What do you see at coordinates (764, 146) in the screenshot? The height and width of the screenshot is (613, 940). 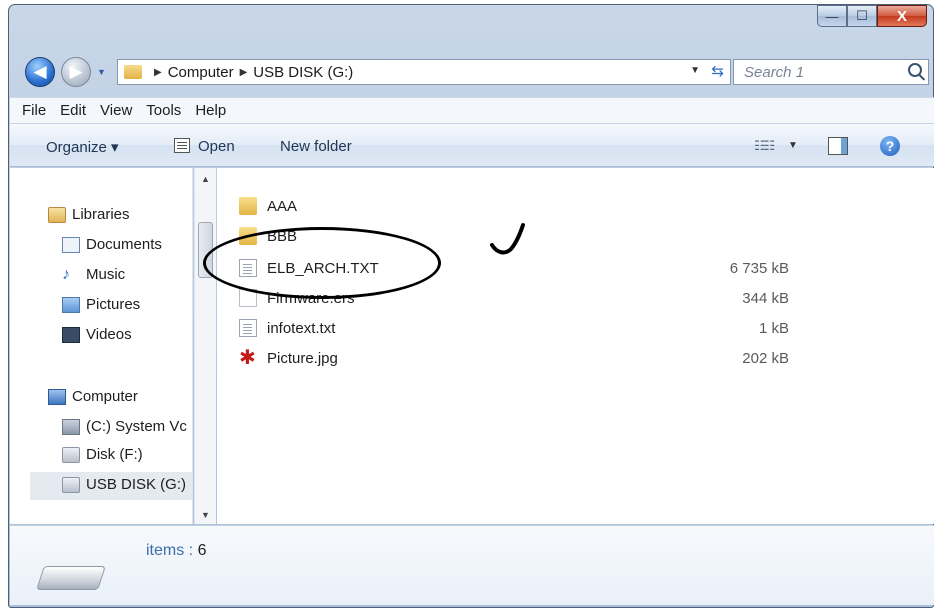 I see `change-view-icon: ☷☷` at bounding box center [764, 146].